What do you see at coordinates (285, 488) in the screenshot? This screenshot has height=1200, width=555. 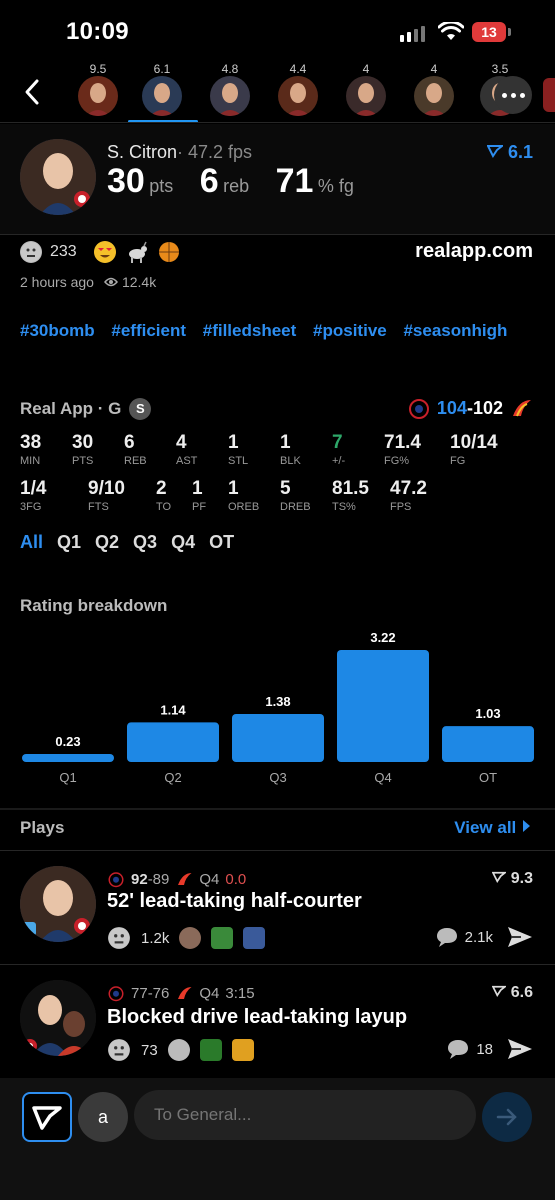 I see `stat-value: 5` at bounding box center [285, 488].